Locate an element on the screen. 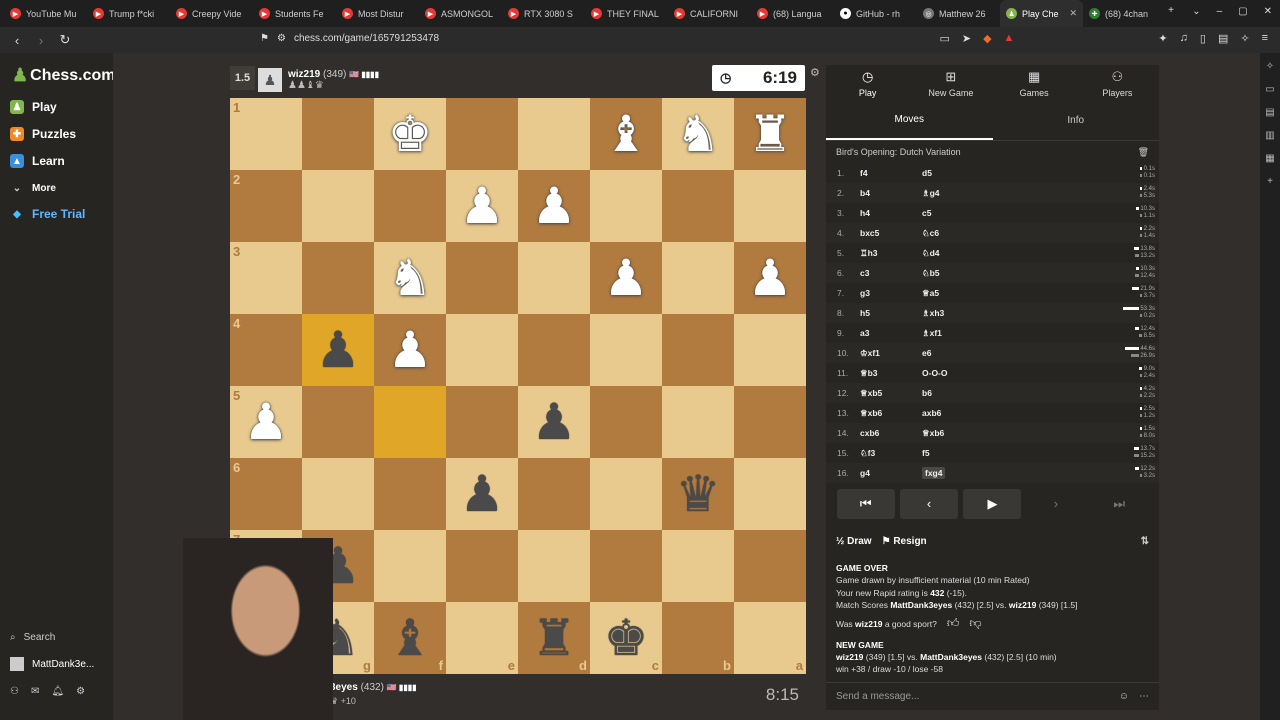 The height and width of the screenshot is (720, 1280). last-move-button: ⏭ is located at coordinates (1119, 504).